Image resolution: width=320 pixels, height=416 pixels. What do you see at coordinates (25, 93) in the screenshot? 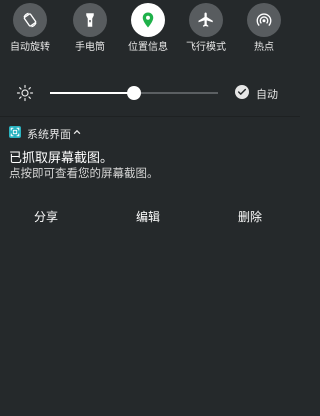
I see `brightness-sun-icon` at bounding box center [25, 93].